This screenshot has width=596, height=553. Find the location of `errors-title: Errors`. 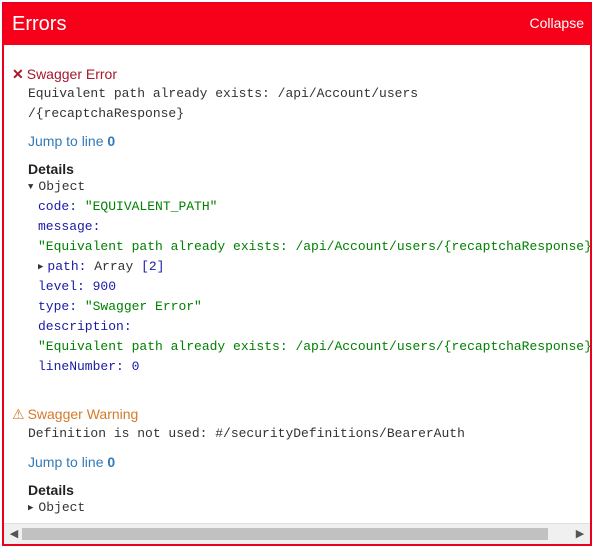

errors-title: Errors is located at coordinates (39, 24).